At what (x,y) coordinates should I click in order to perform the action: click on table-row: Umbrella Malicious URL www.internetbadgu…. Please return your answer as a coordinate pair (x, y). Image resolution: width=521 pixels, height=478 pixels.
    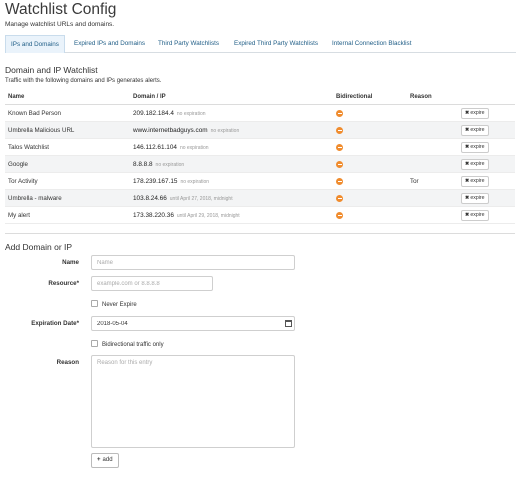
    Looking at the image, I should click on (260, 130).